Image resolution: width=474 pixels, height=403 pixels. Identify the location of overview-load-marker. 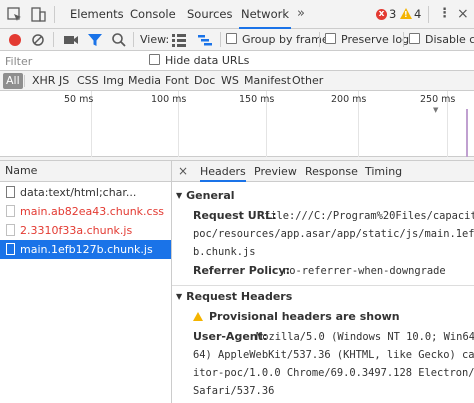
(467, 133).